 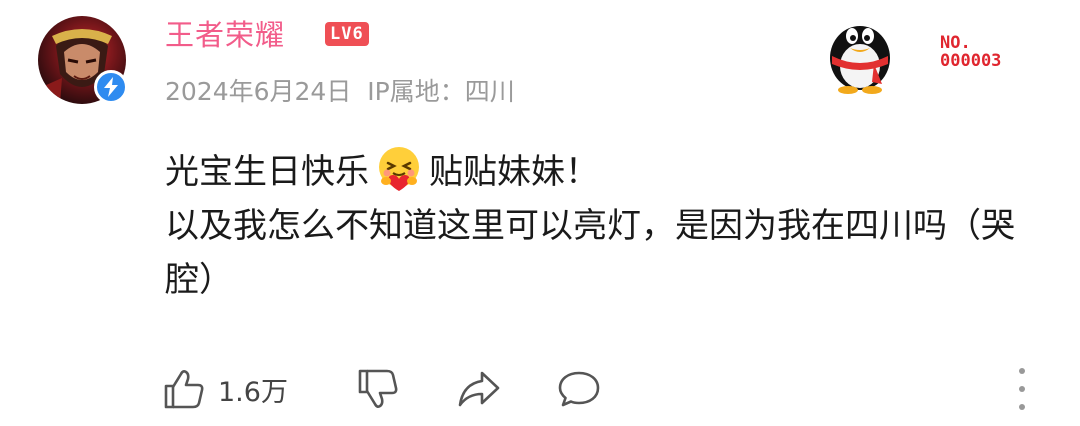 I want to click on share-button, so click(x=479, y=389).